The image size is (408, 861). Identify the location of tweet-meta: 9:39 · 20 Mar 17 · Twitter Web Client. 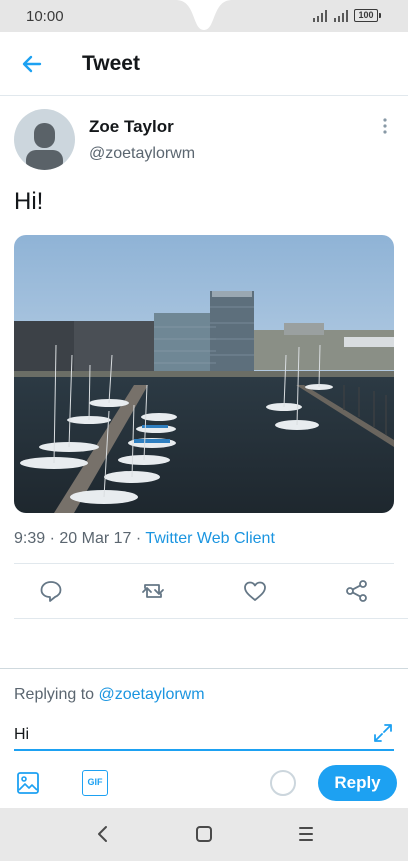
(144, 539).